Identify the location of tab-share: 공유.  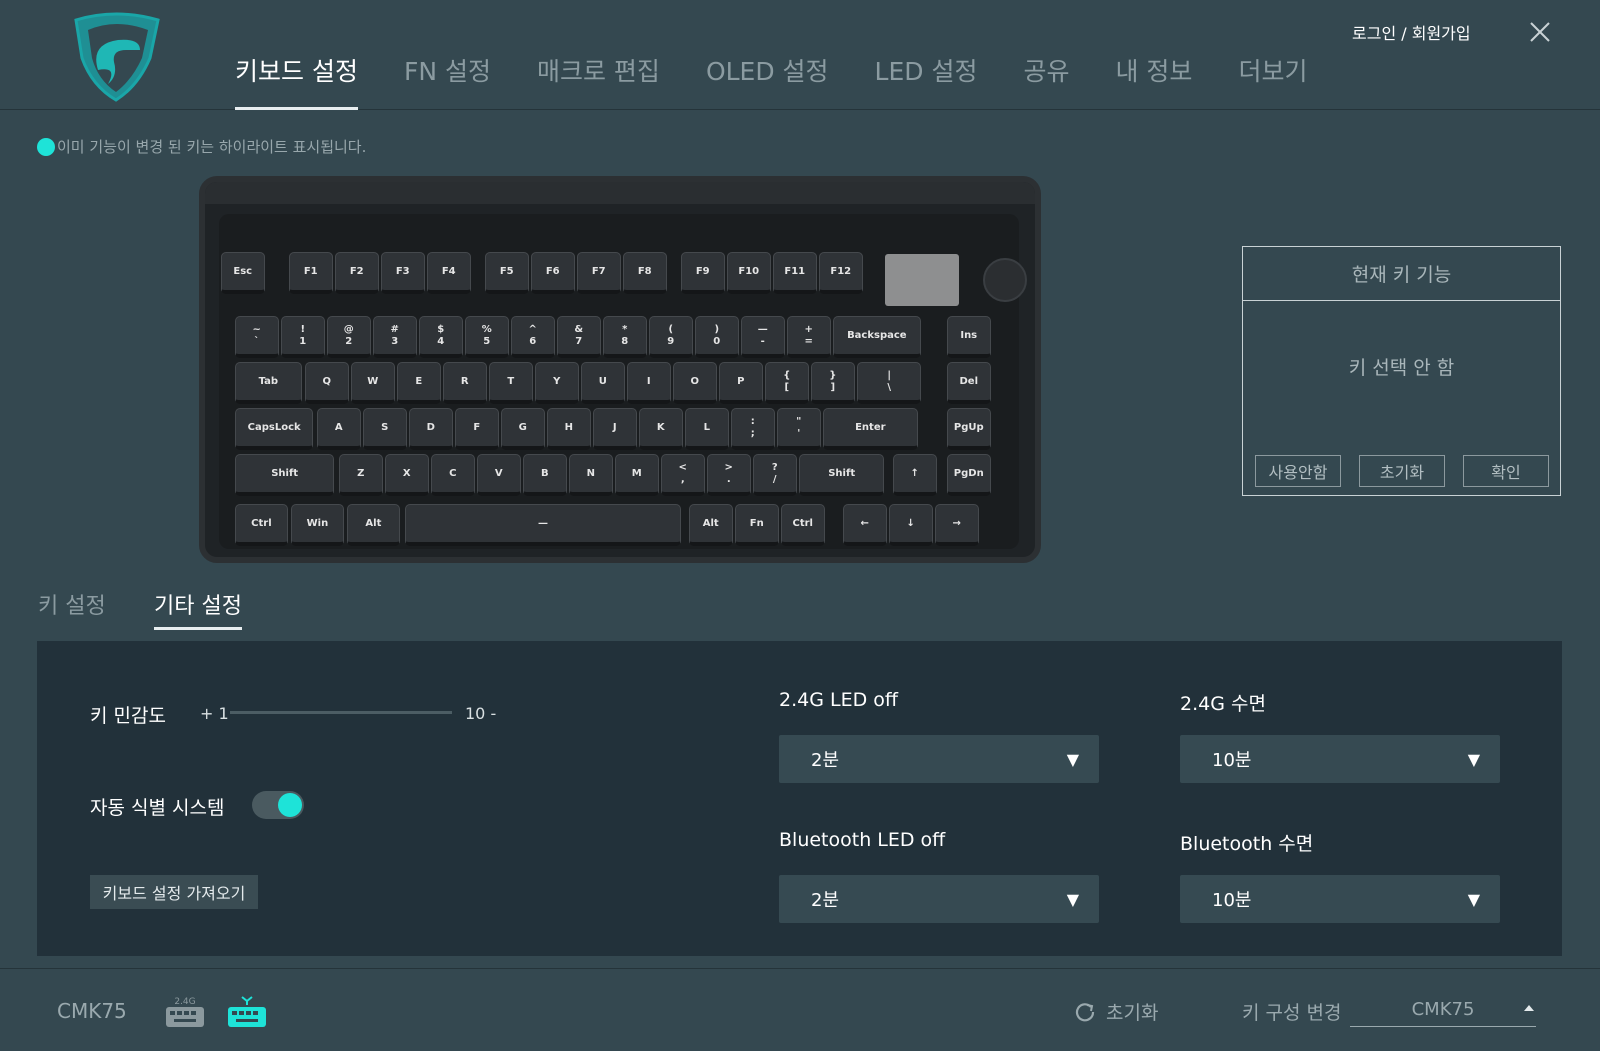
(1046, 81).